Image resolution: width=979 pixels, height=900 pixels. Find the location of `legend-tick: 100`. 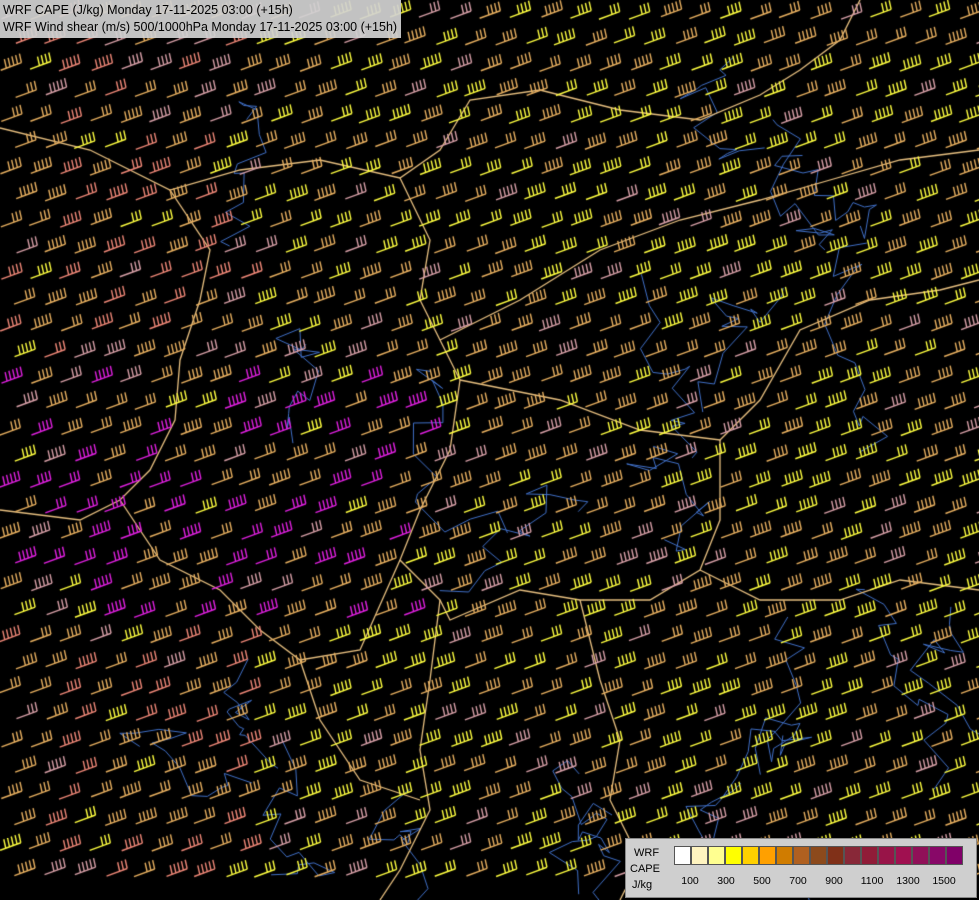

legend-tick: 100 is located at coordinates (690, 881).